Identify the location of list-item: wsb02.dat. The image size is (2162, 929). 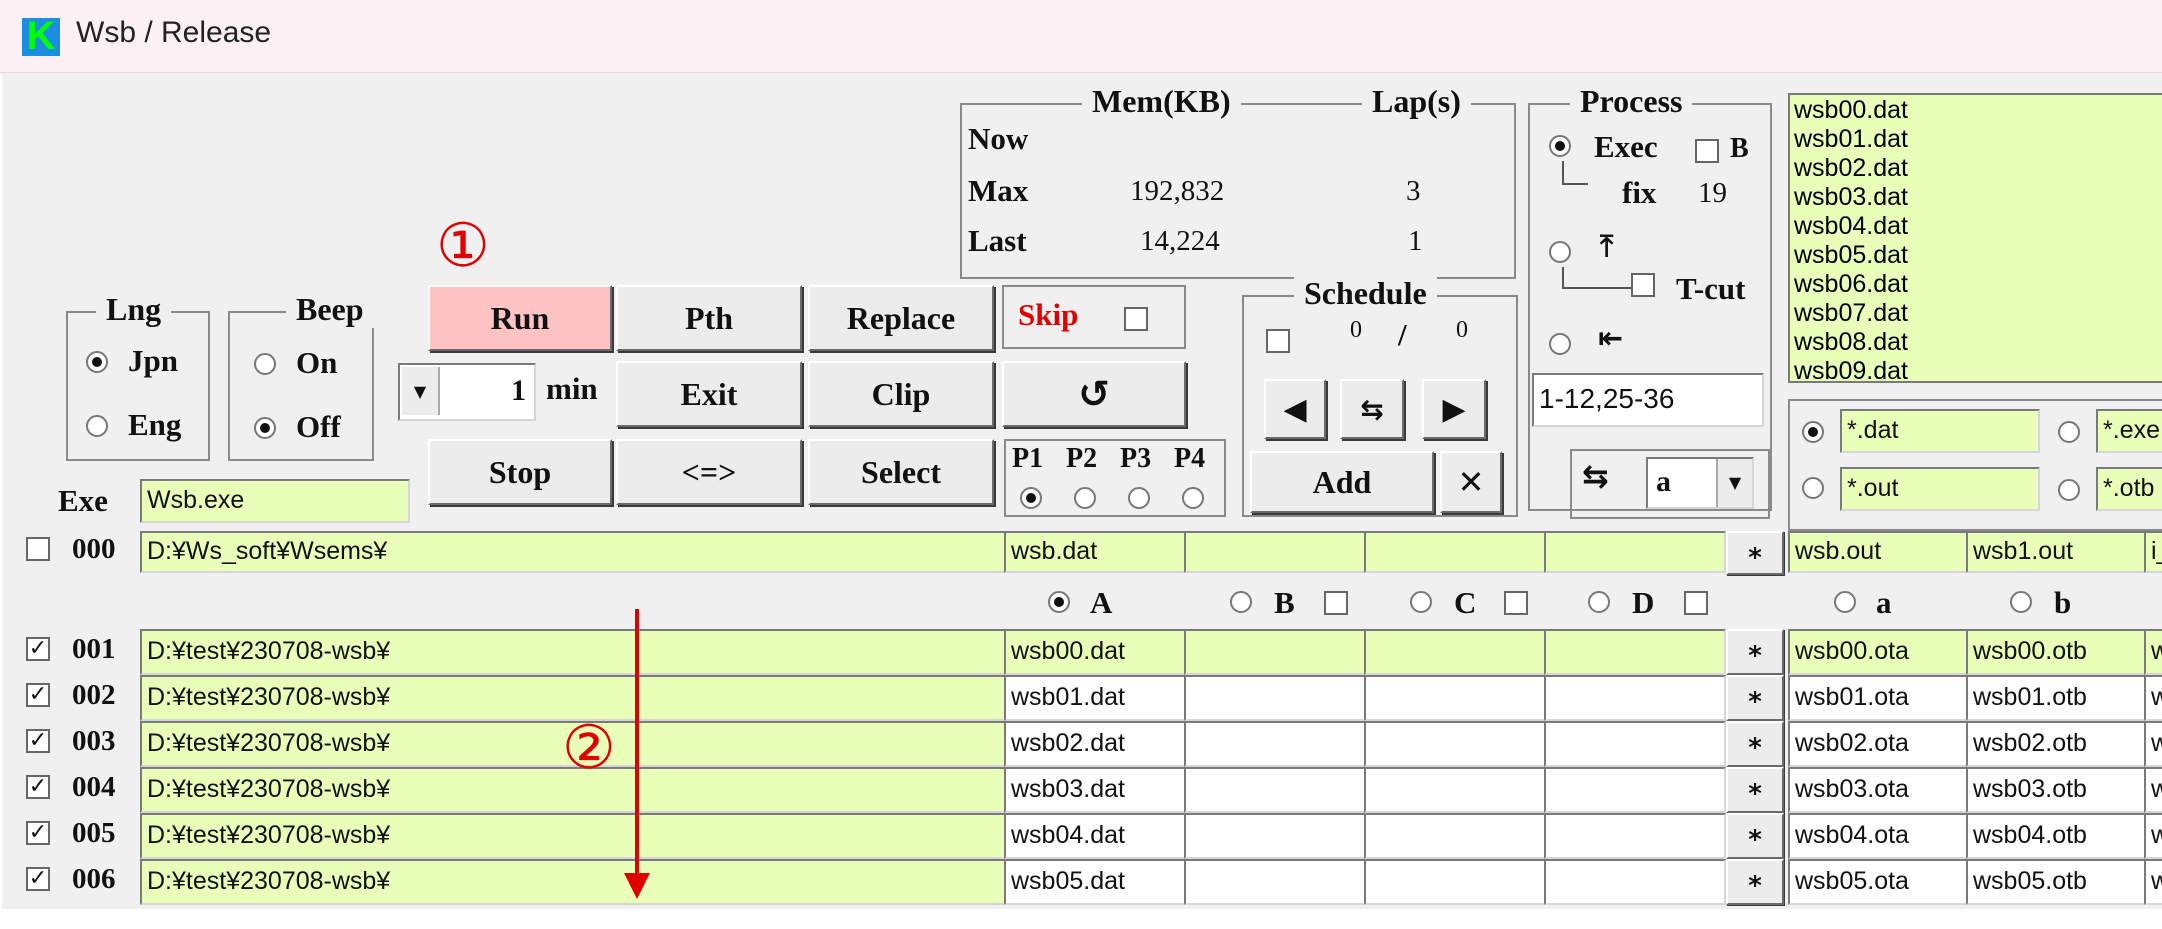
(1978, 168).